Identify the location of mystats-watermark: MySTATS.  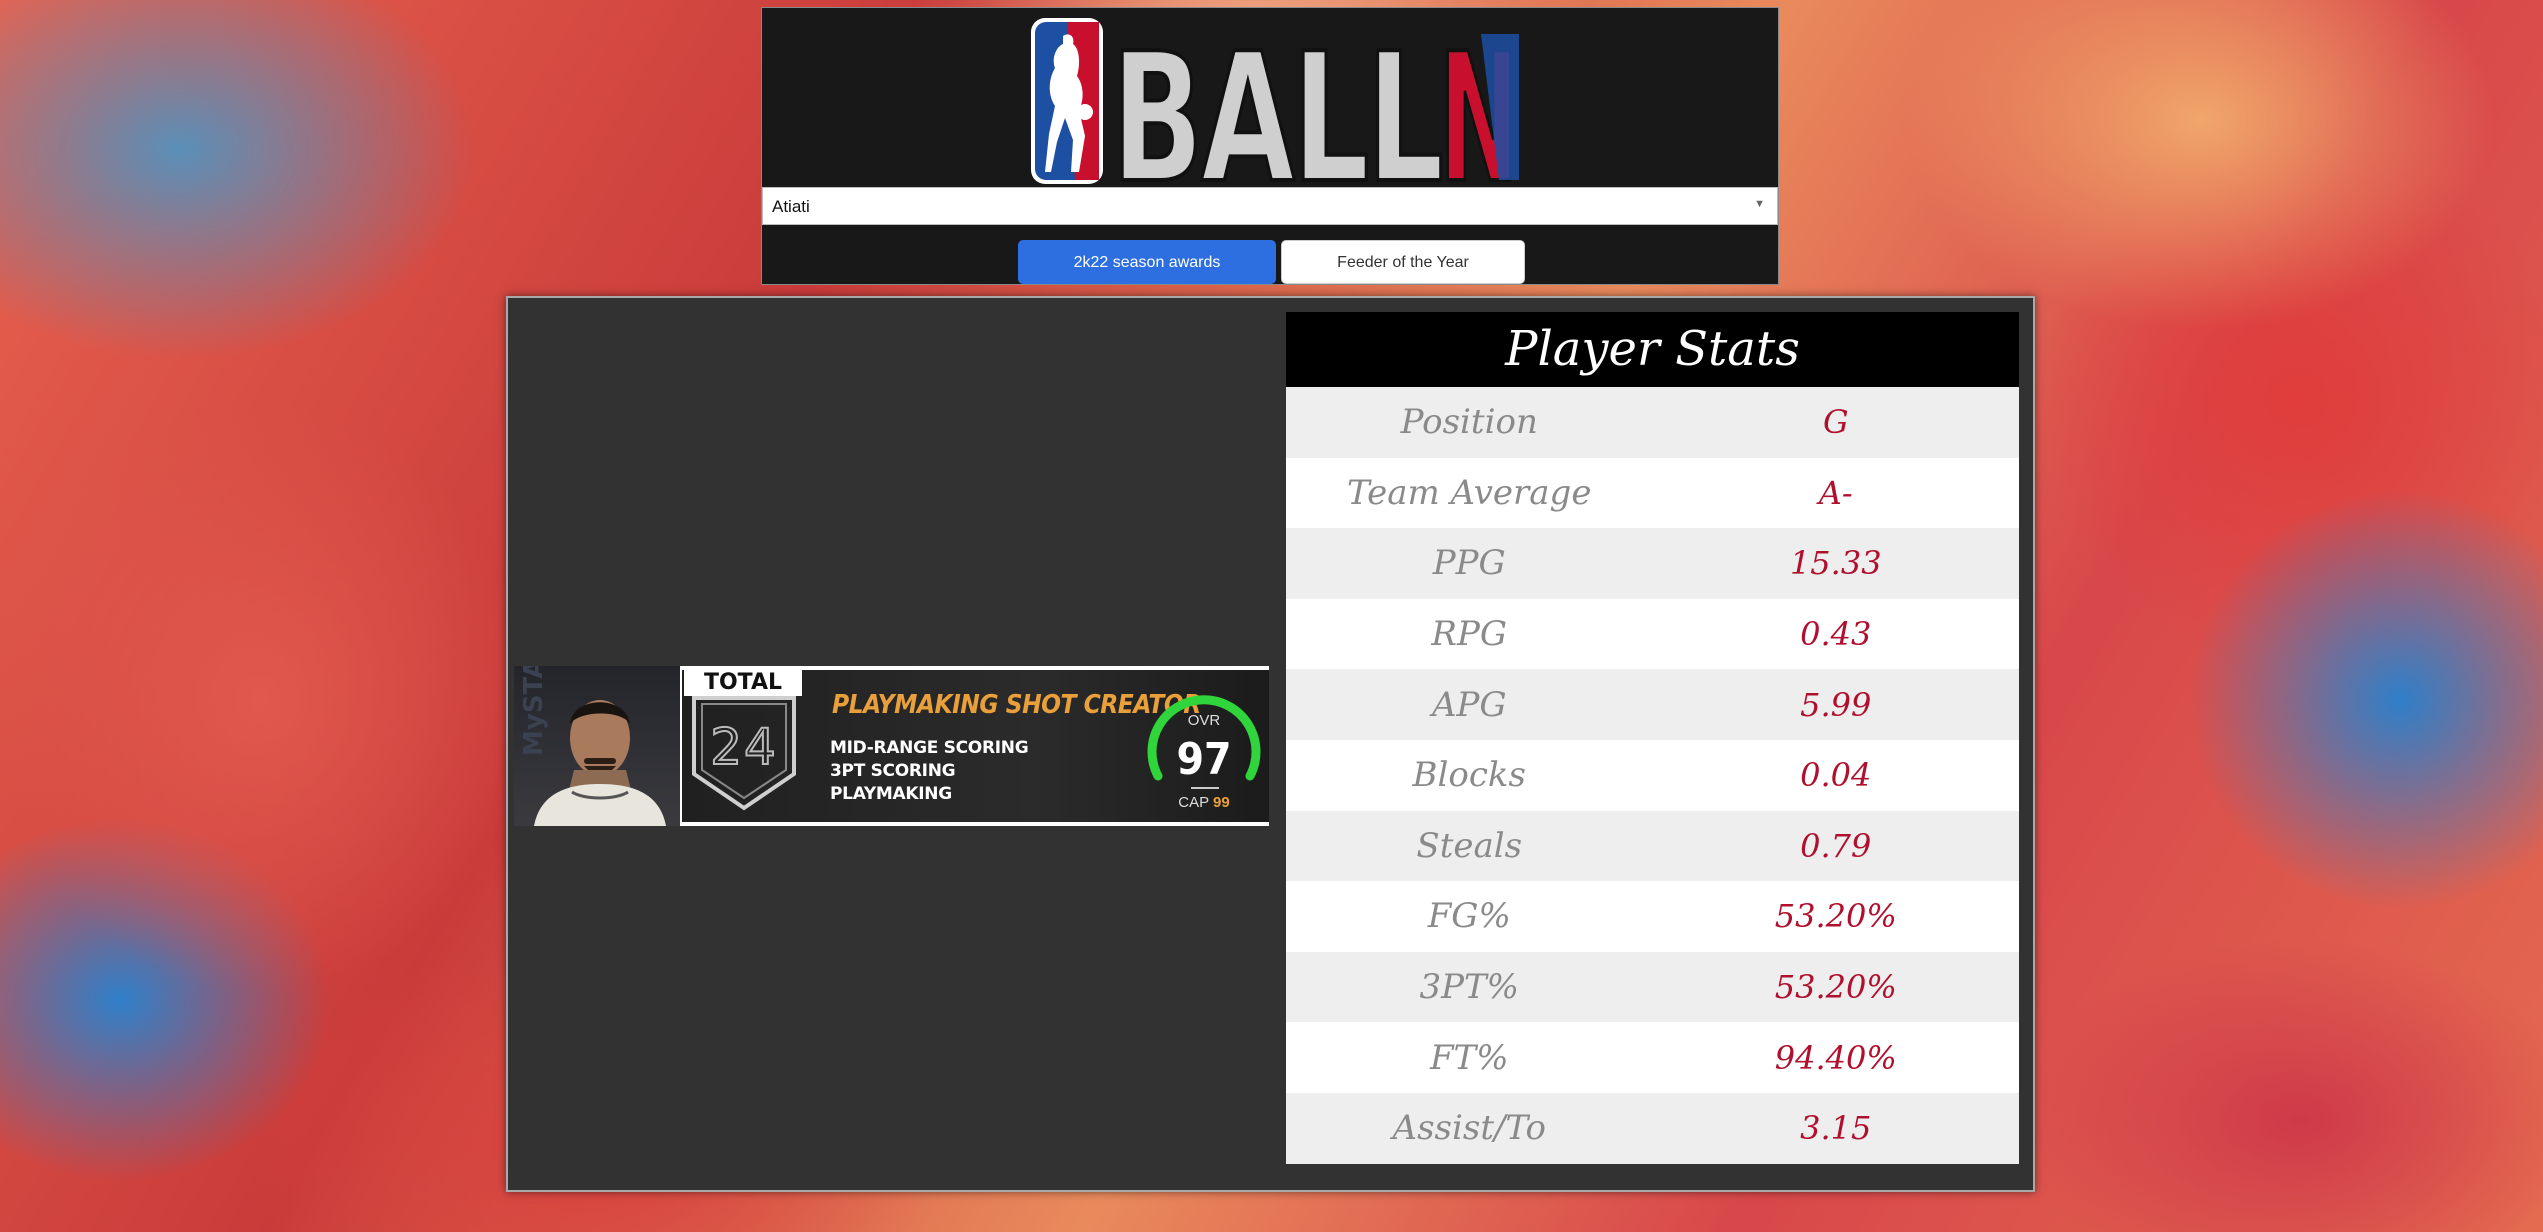
(534, 711).